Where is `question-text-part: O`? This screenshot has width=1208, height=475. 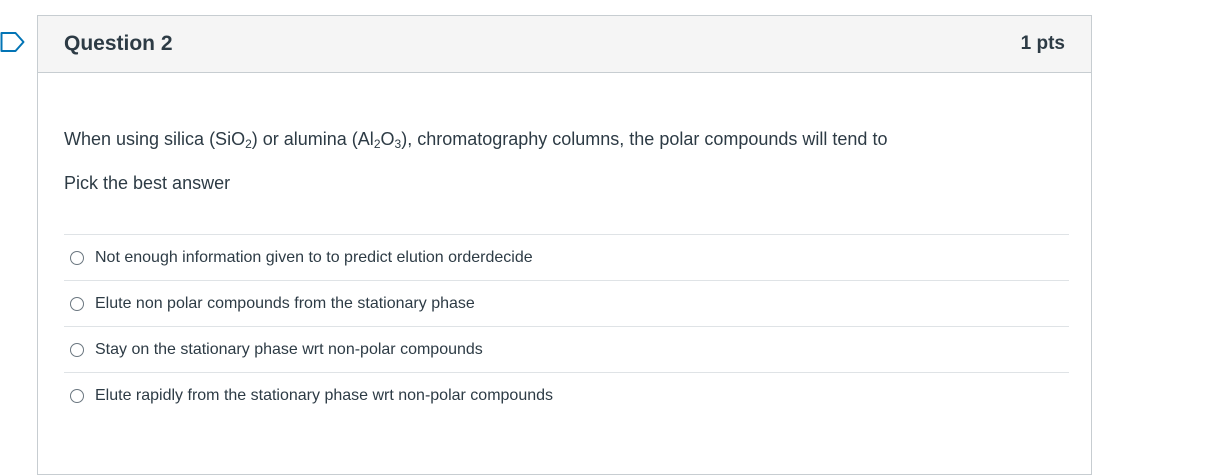 question-text-part: O is located at coordinates (387, 139).